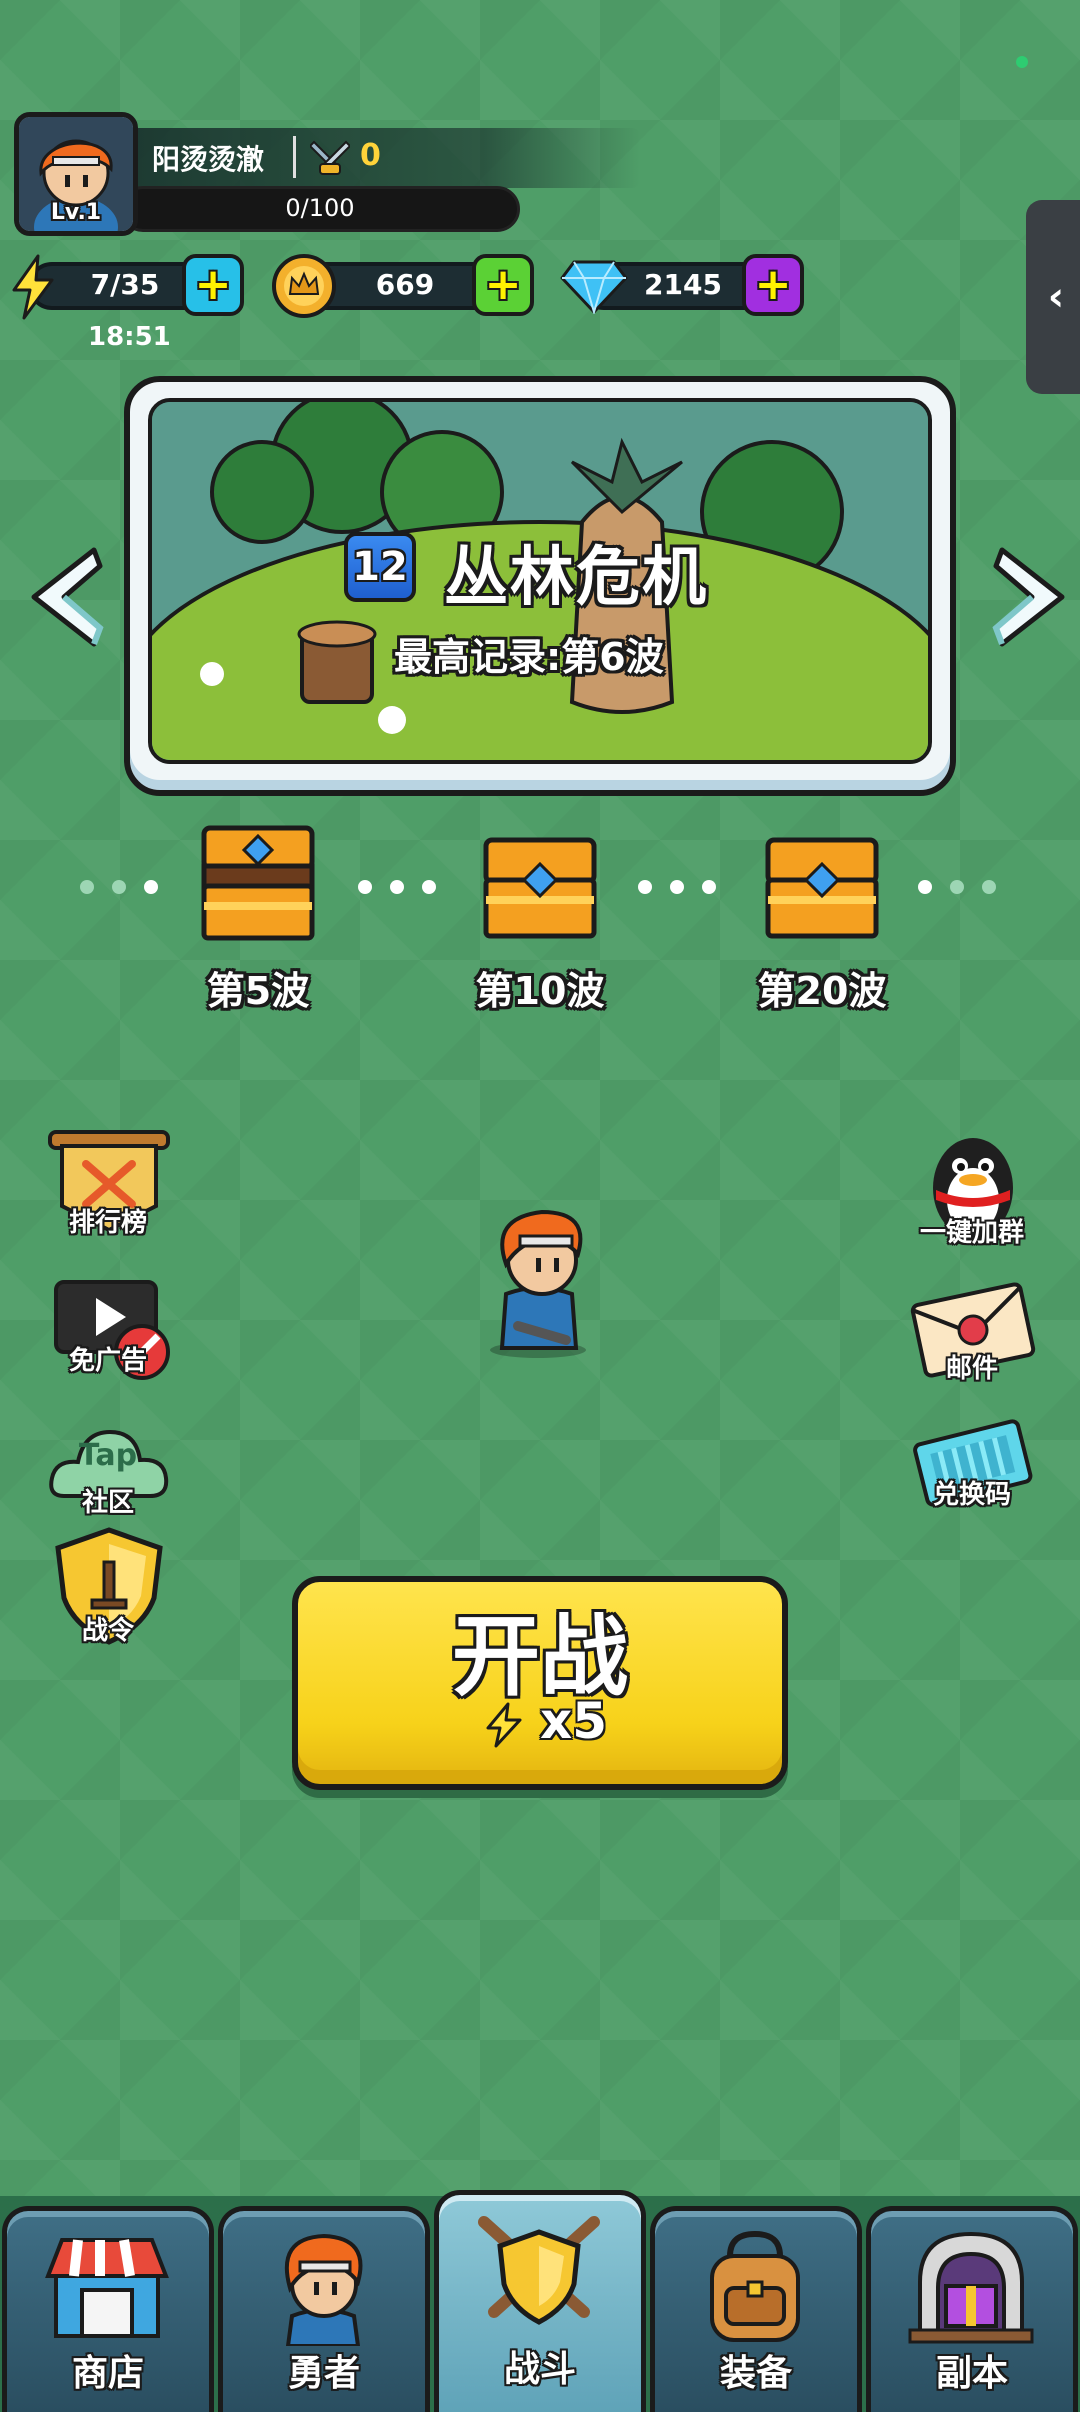 The image size is (1080, 2412). Describe the element at coordinates (208, 159) in the screenshot. I see `player-name: 阳烫烫澈` at that location.